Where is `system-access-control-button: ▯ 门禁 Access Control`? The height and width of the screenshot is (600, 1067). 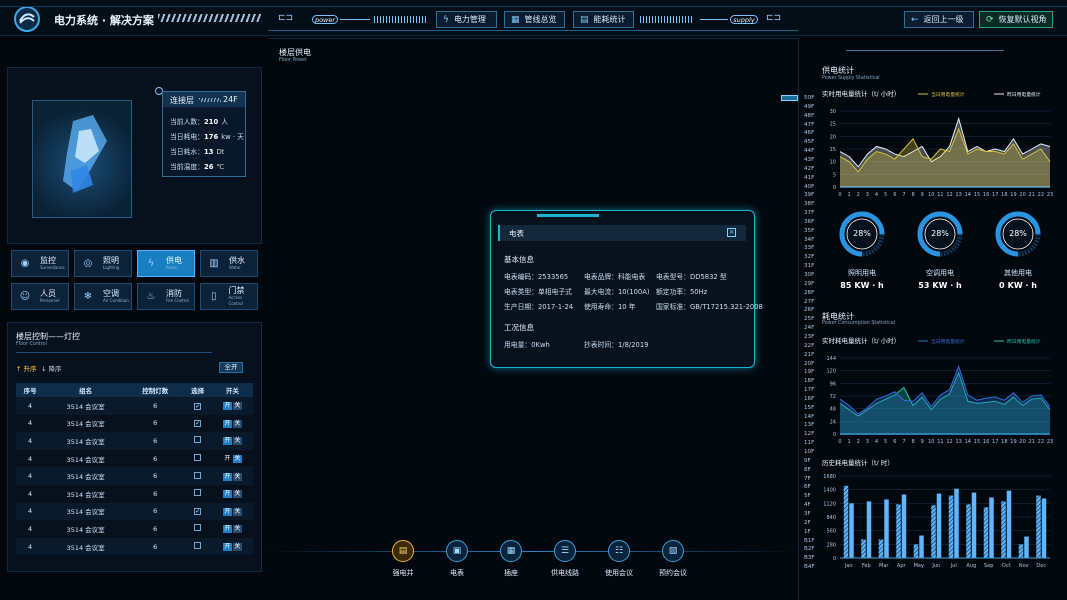 system-access-control-button: ▯ 门禁 Access Control is located at coordinates (229, 296).